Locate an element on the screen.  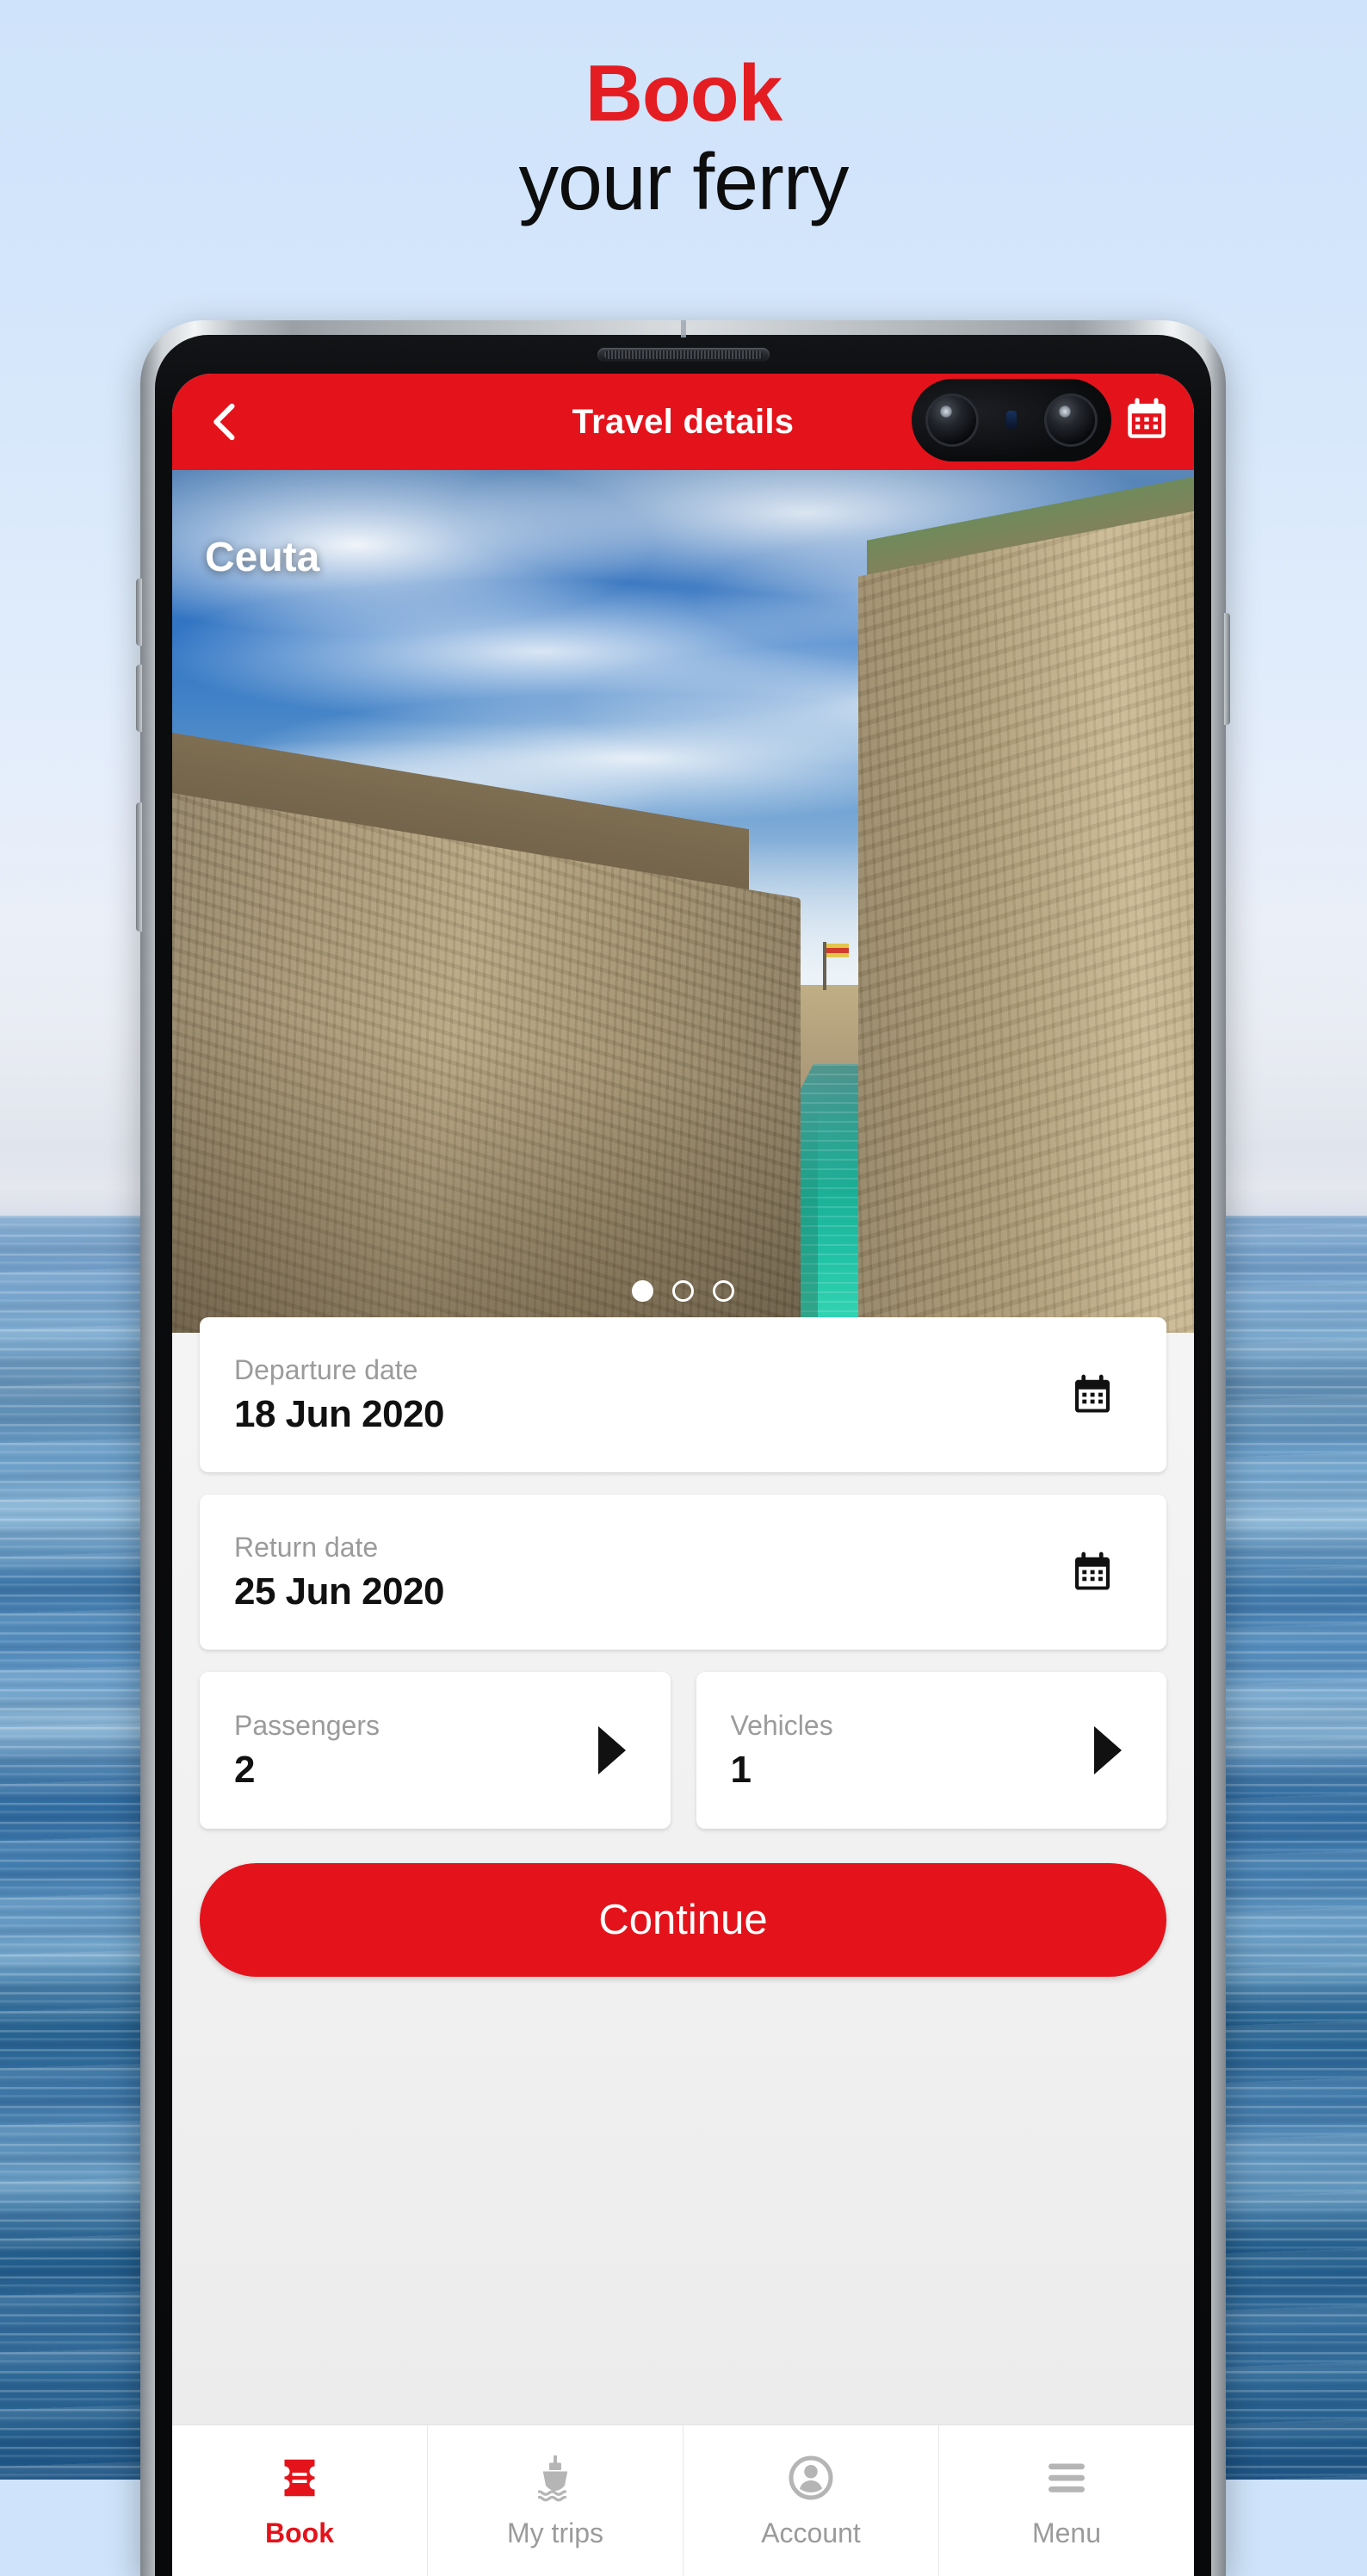
departure-date-label: Departure date is located at coordinates (326, 1369).